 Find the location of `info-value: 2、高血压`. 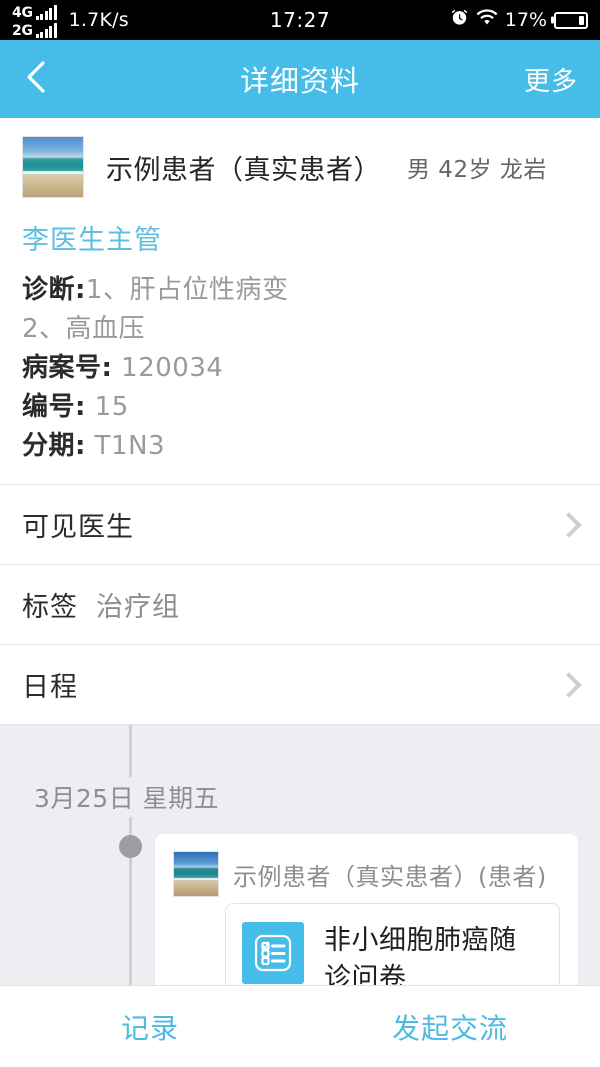

info-value: 2、高血压 is located at coordinates (84, 329).